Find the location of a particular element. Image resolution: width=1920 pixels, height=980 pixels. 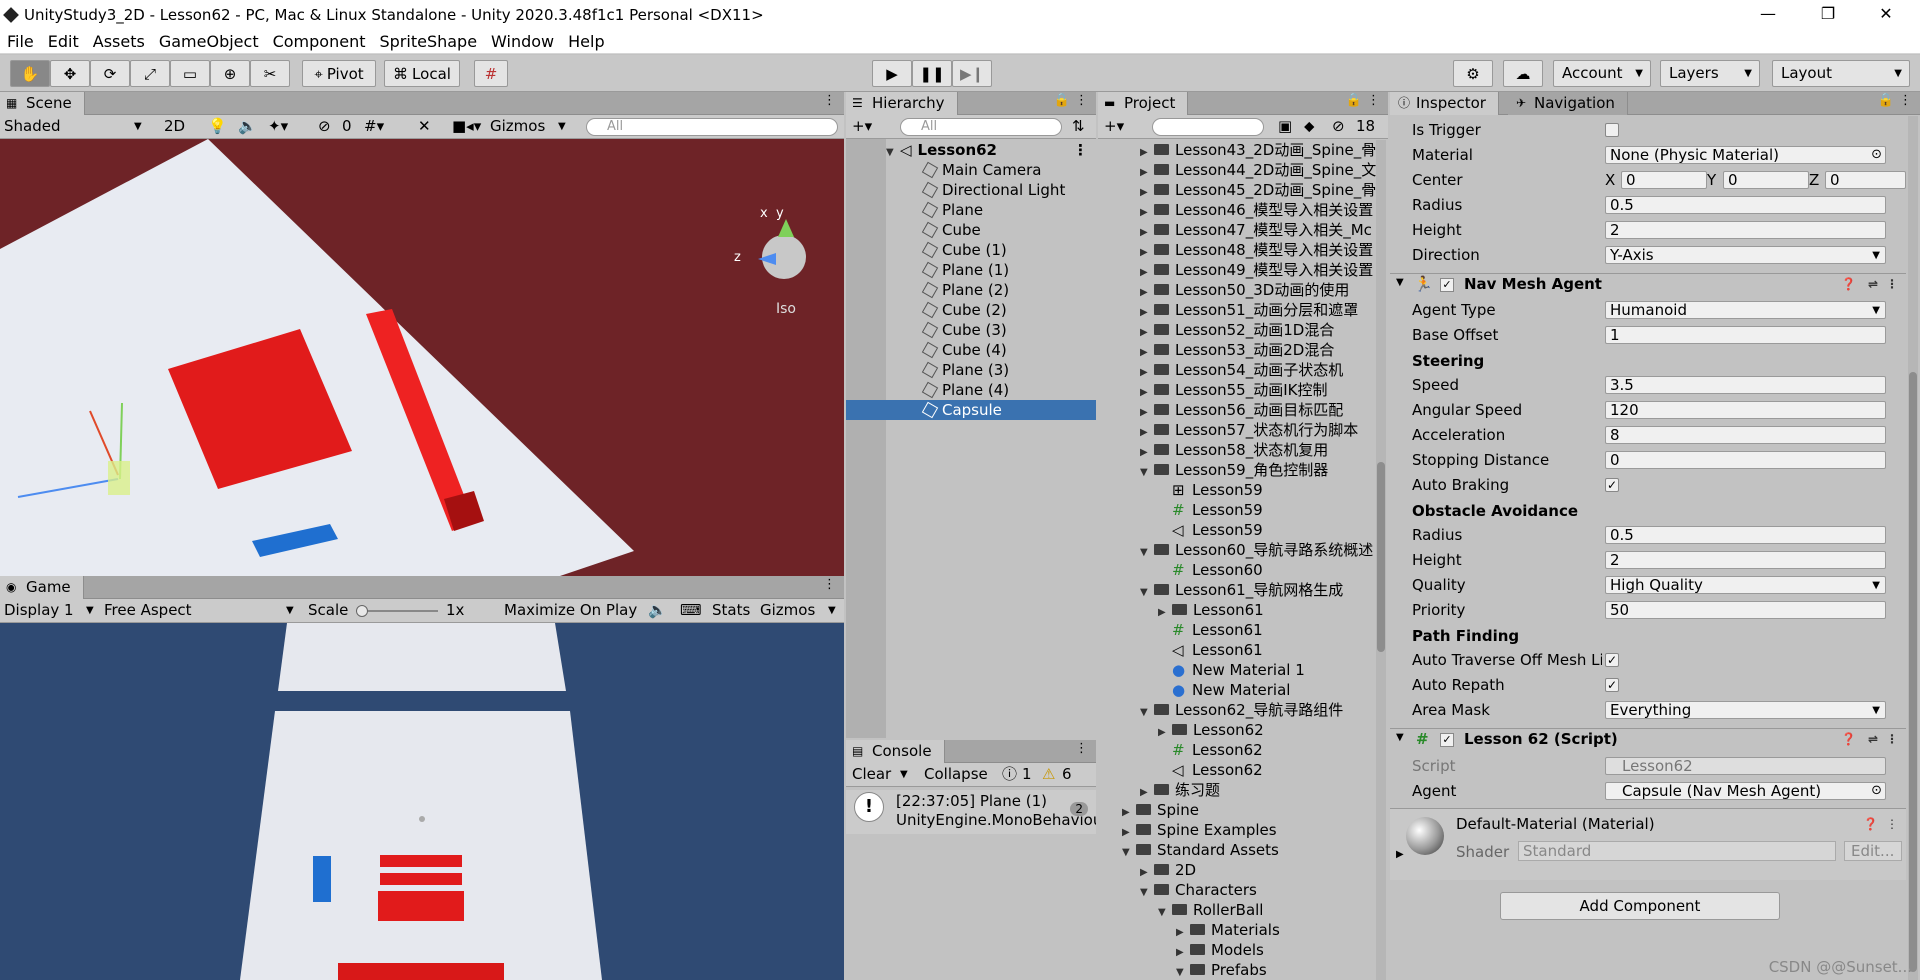

hierarchy-item: Cube (4) is located at coordinates (971, 350).